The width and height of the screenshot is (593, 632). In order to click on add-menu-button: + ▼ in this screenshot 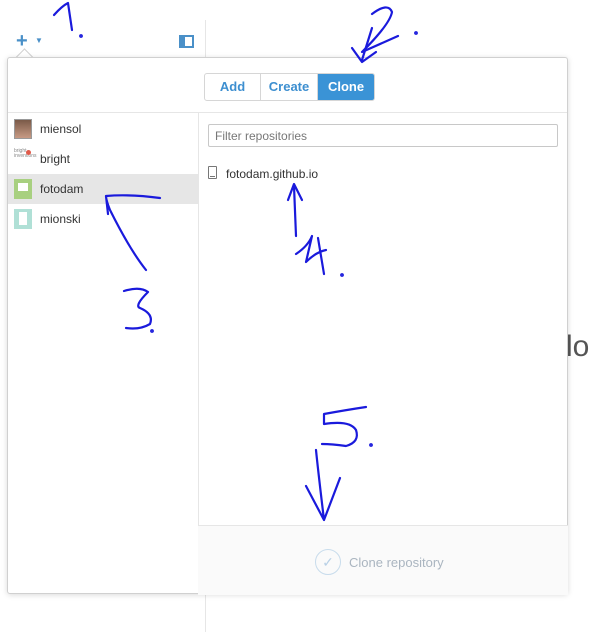, I will do `click(30, 41)`.